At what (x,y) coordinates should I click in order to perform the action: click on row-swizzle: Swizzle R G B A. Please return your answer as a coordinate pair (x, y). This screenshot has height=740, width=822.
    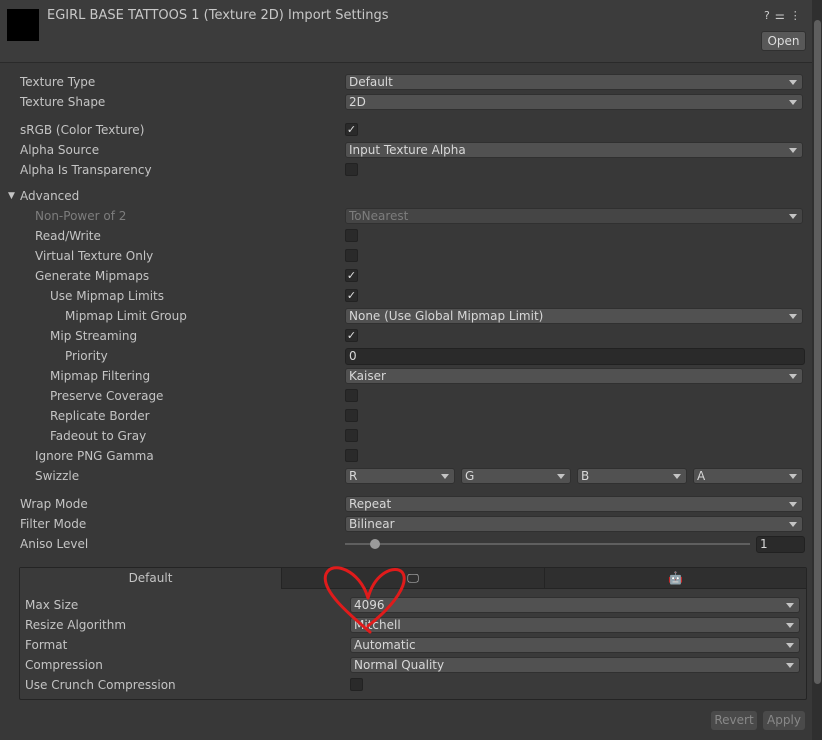
    Looking at the image, I should click on (406, 476).